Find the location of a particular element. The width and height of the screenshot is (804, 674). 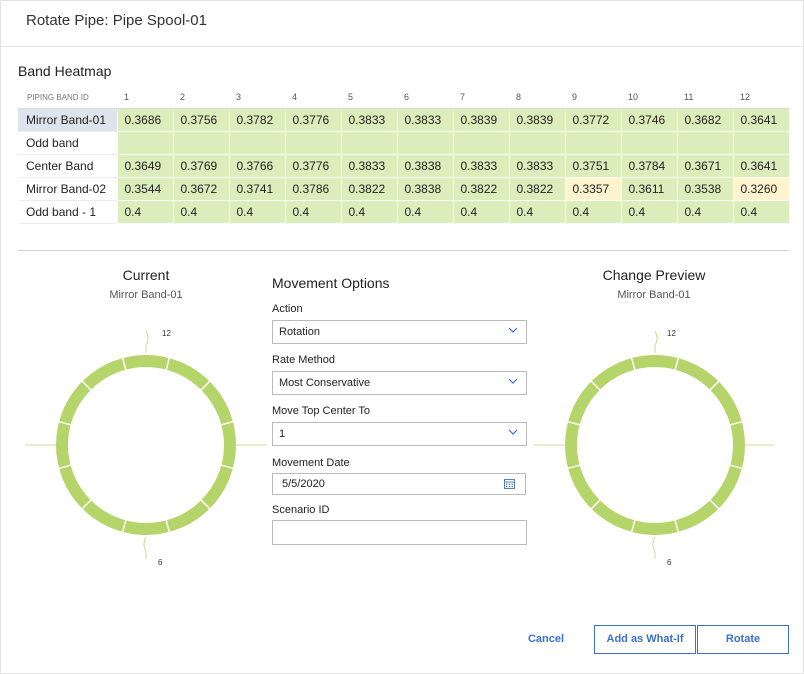

scenario-id-input is located at coordinates (399, 532).